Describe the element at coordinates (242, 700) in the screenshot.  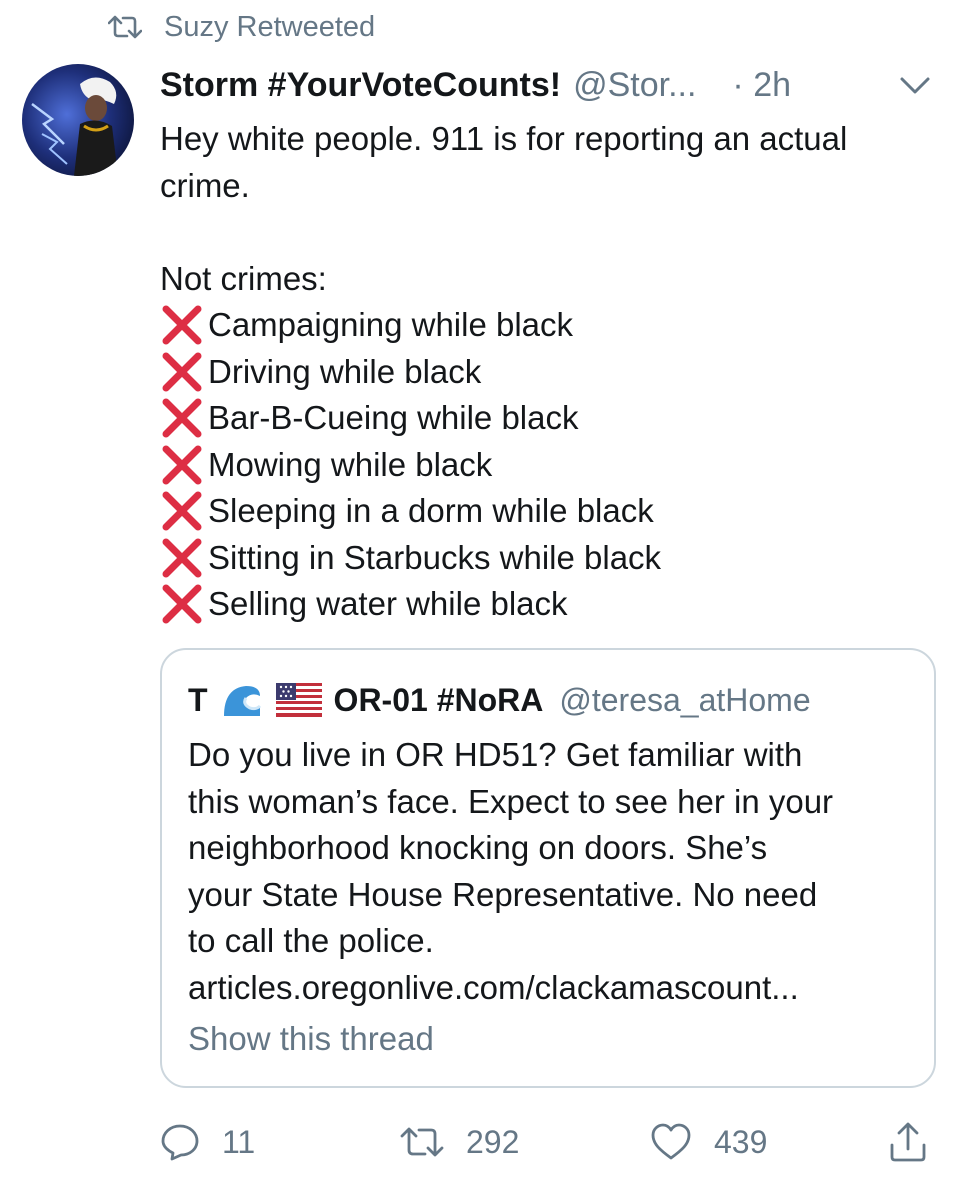
I see `water-wave-icon` at that location.